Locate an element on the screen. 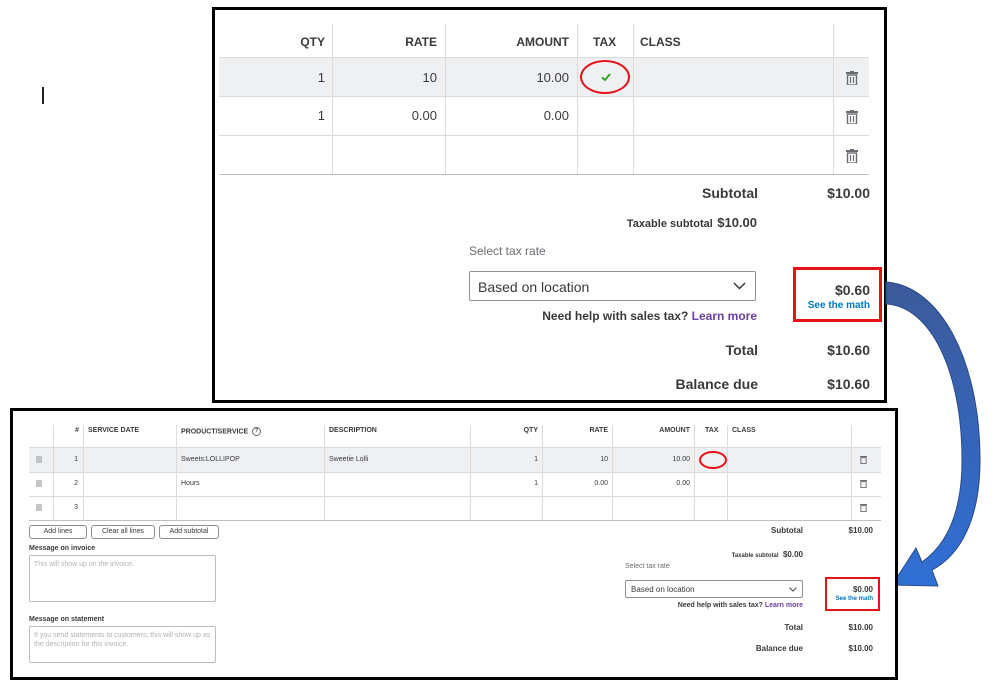 This screenshot has width=999, height=687. taxable-subtotal: Taxable subtotal $10.00 is located at coordinates (676, 223).